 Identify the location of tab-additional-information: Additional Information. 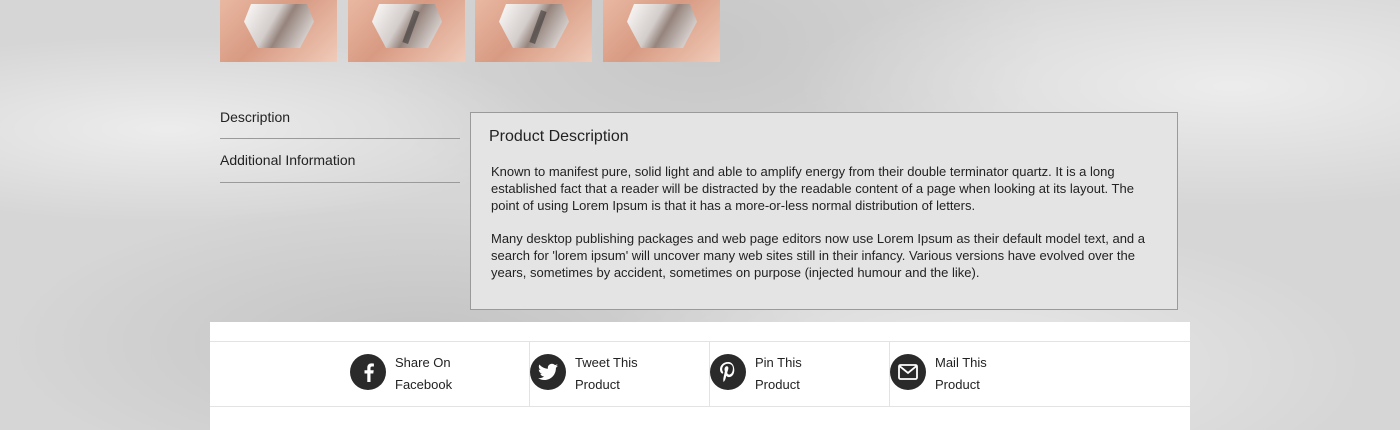
(340, 161).